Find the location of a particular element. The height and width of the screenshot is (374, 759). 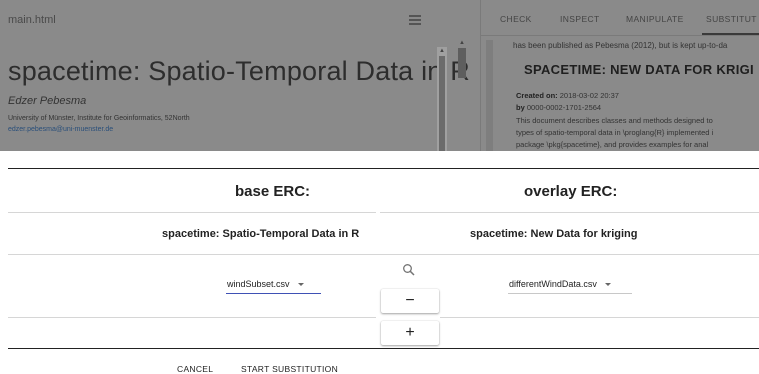

overlay-erc-header: overlay ERC: is located at coordinates (571, 191).